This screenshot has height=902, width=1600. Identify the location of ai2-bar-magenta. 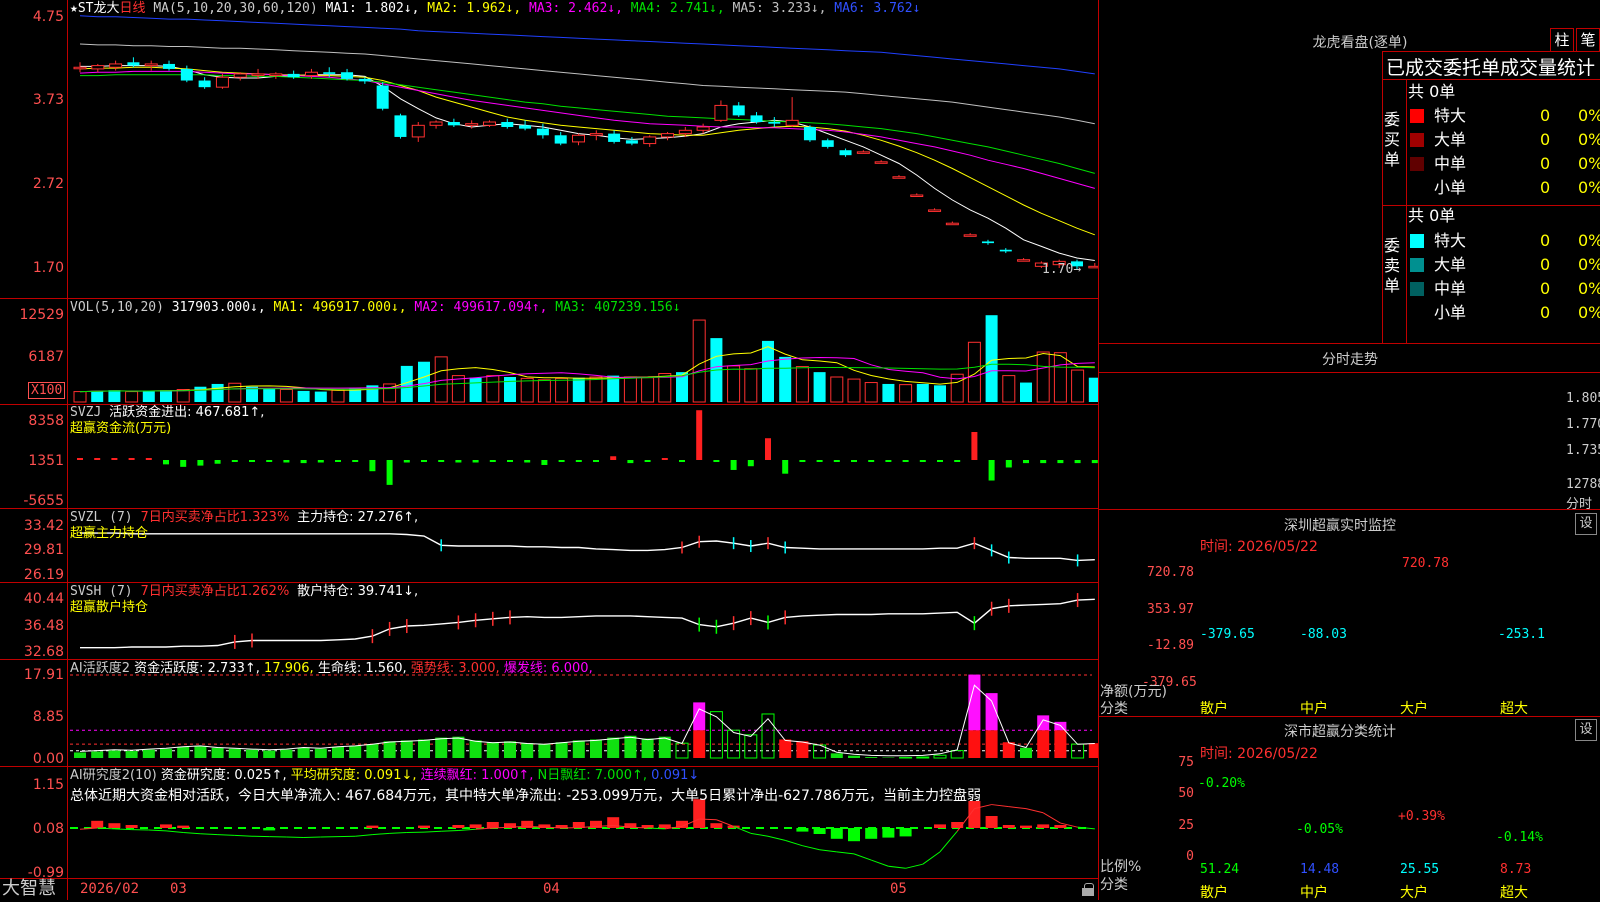
(1043, 722).